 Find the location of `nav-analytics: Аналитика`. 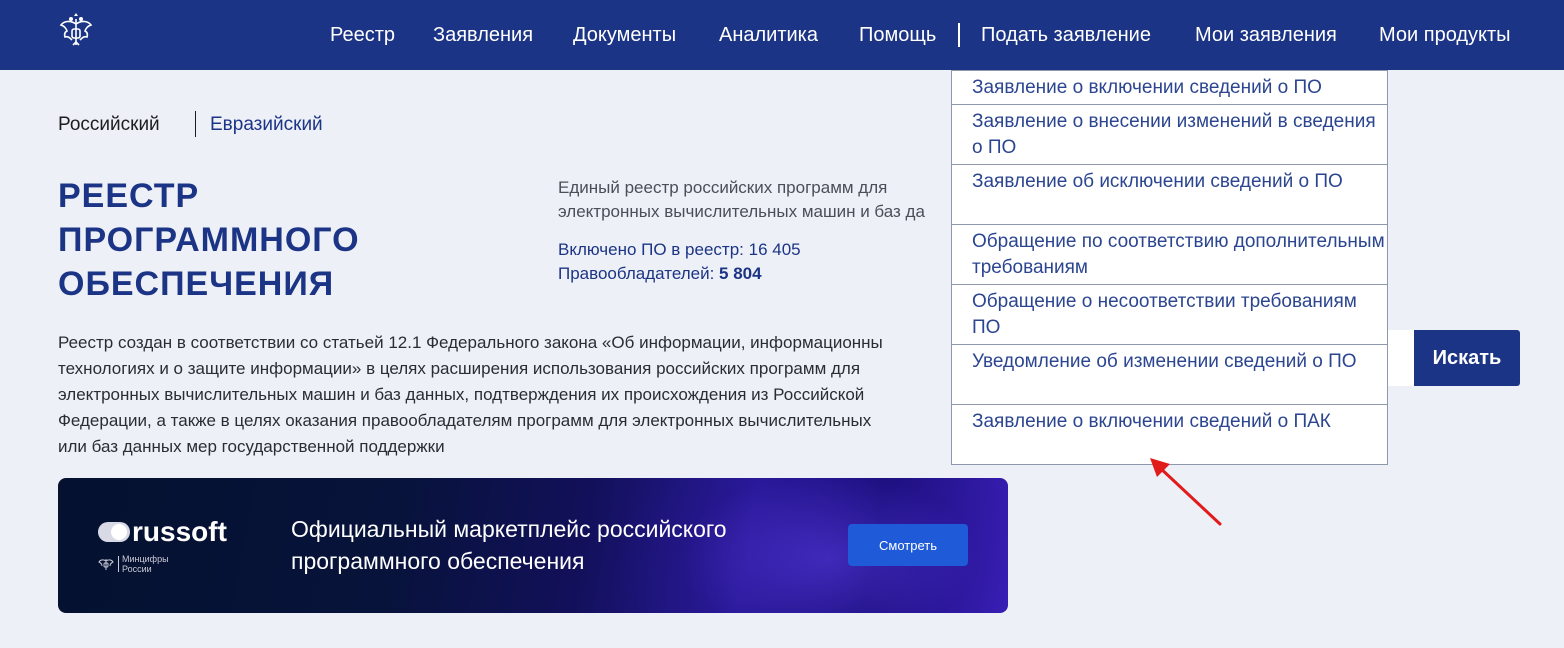

nav-analytics: Аналитика is located at coordinates (768, 35).